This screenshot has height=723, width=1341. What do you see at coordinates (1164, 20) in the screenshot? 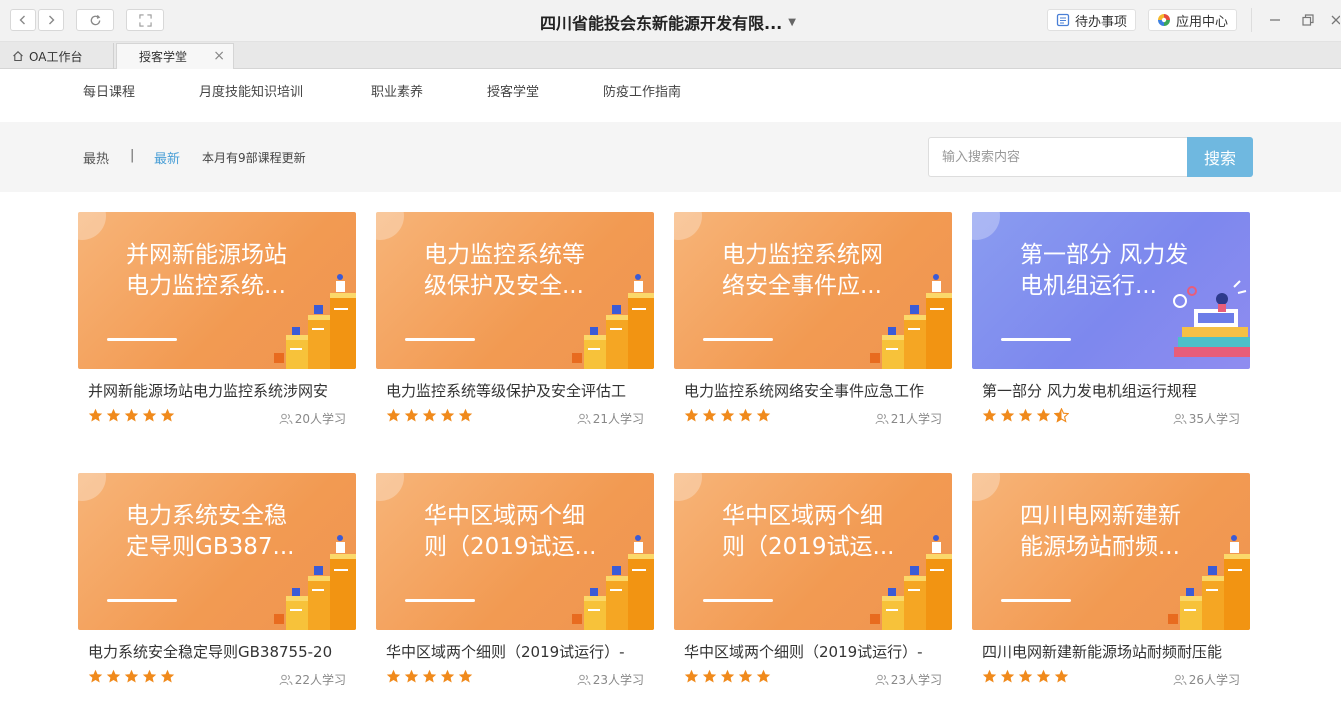
I see `apps-icon` at bounding box center [1164, 20].